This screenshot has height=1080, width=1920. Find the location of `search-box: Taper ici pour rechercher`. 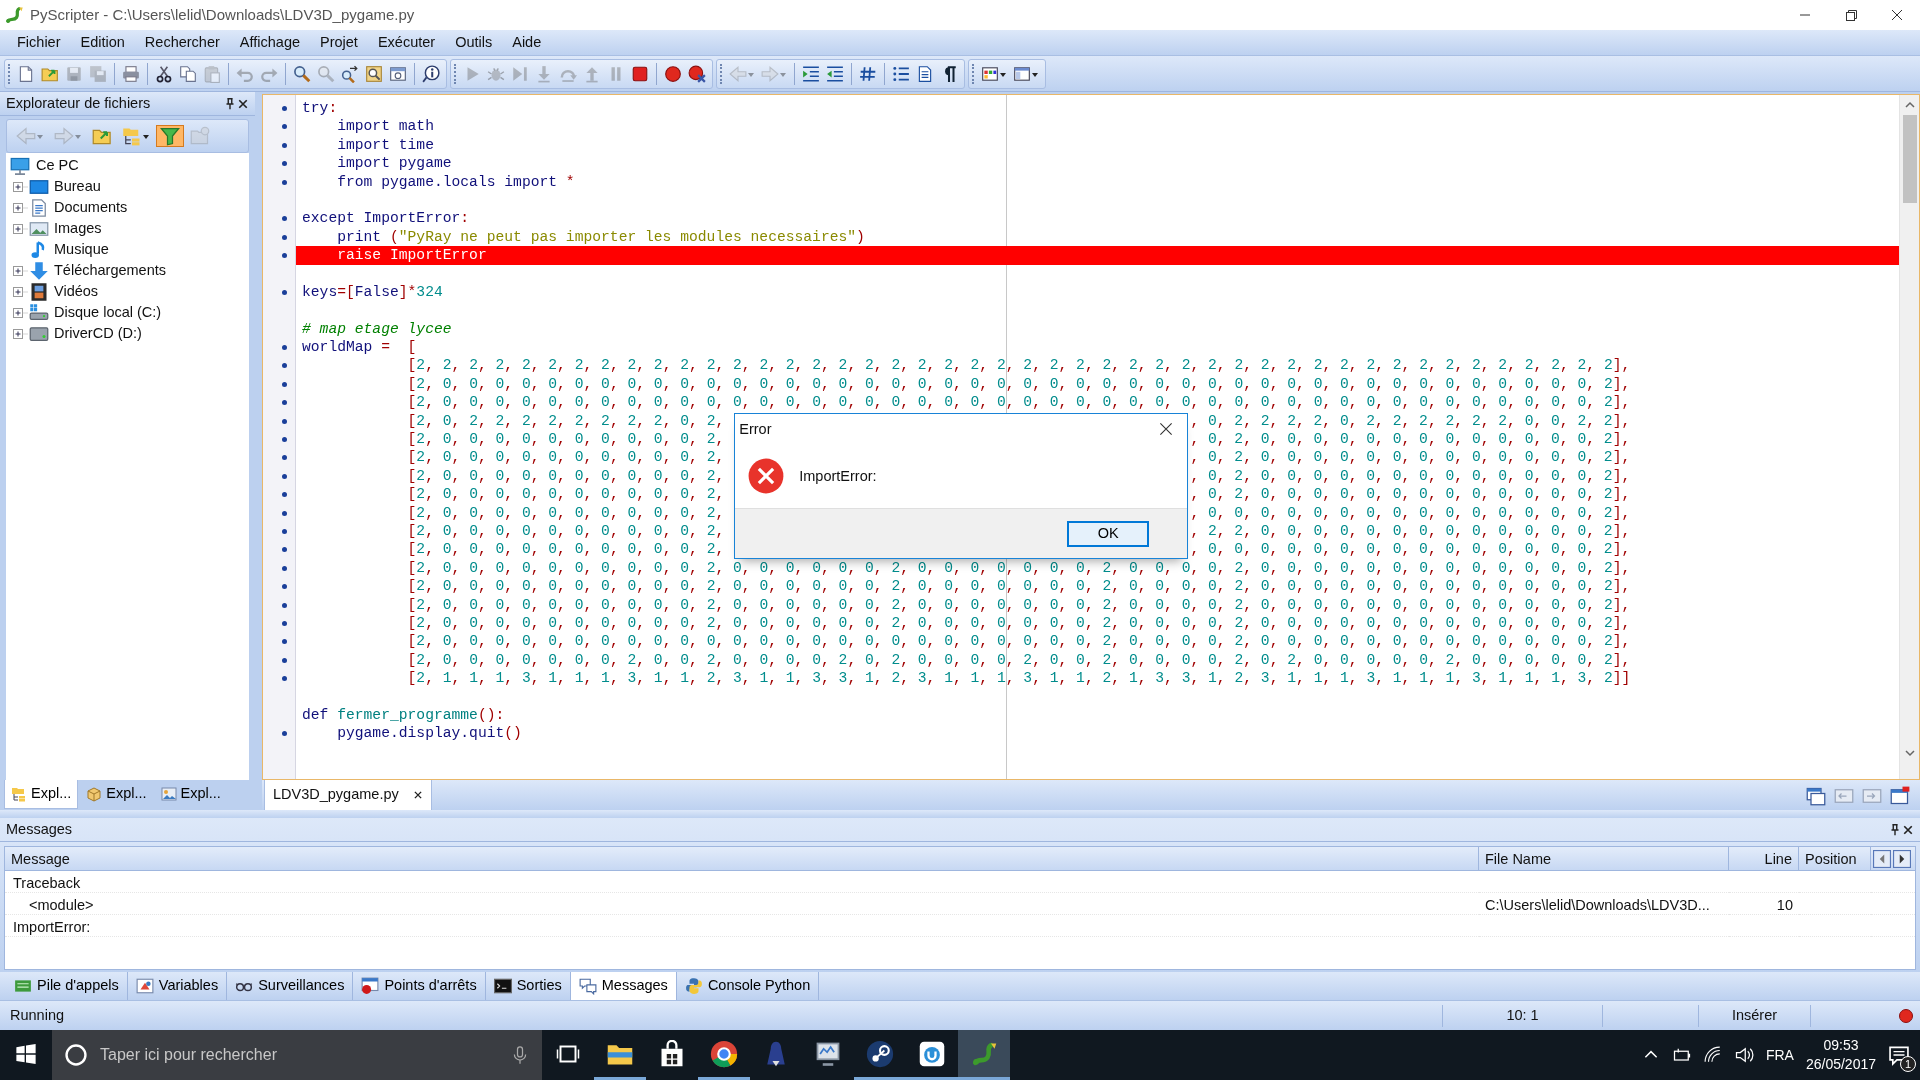

search-box: Taper ici pour rechercher is located at coordinates (297, 1055).